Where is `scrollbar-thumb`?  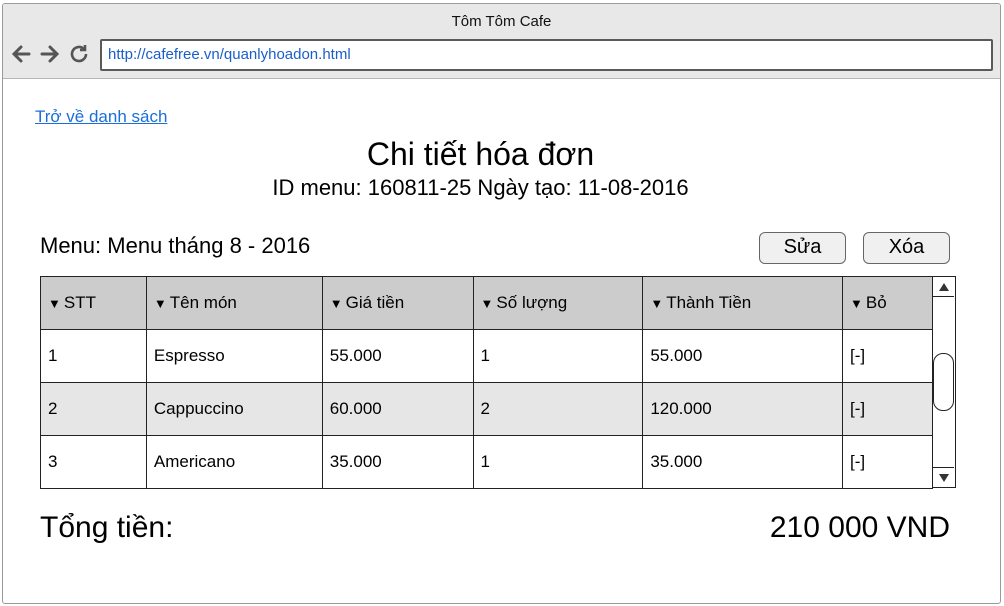
scrollbar-thumb is located at coordinates (943, 382).